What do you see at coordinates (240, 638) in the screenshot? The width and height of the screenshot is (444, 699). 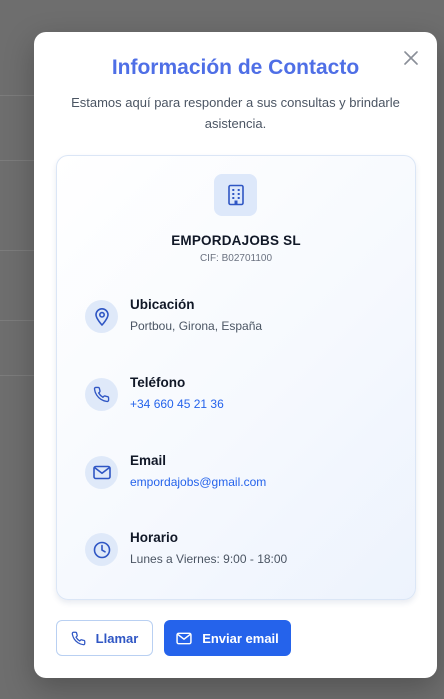 I see `send-email-button-label: Enviar email` at bounding box center [240, 638].